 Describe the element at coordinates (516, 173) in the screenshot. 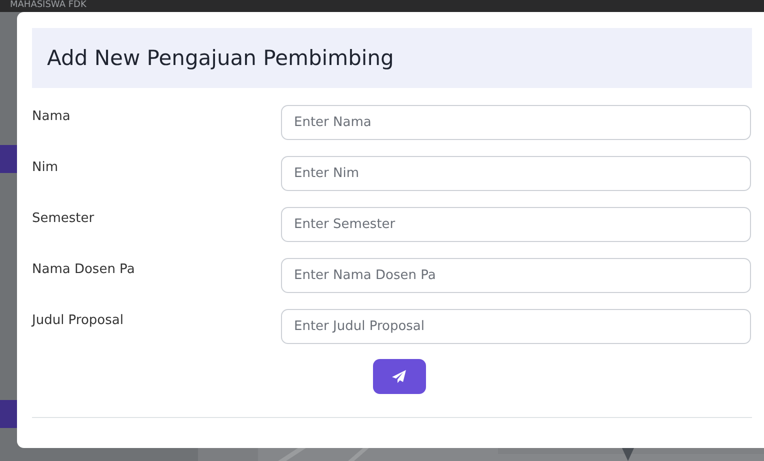

I see `input-field: Enter Nim` at that location.